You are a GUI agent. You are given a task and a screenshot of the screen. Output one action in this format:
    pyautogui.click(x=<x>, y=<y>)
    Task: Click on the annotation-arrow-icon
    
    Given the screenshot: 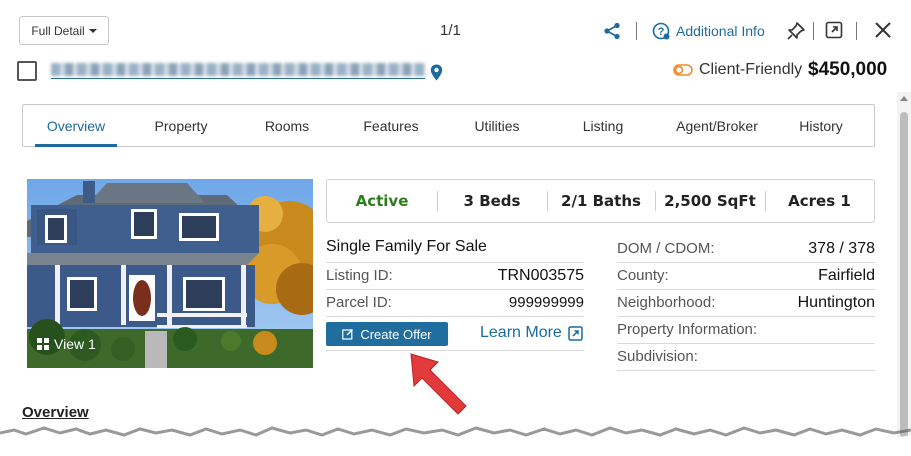 What is the action you would take?
    pyautogui.click(x=438, y=384)
    